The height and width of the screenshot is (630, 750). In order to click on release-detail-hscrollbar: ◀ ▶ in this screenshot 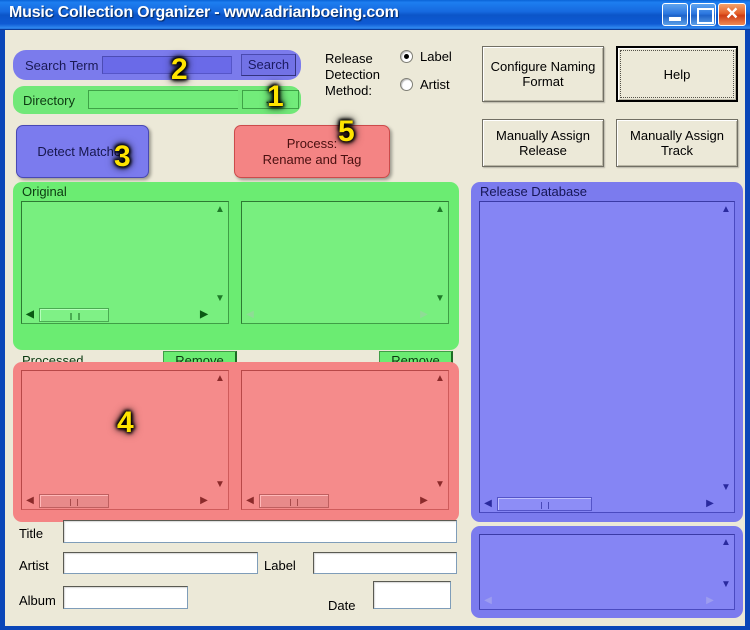, I will do `click(599, 601)`.